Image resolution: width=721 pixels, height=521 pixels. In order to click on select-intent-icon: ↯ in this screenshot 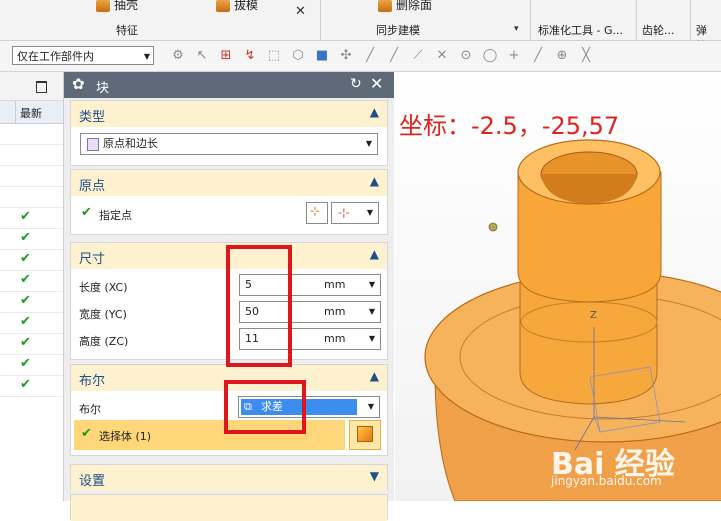, I will do `click(250, 56)`.